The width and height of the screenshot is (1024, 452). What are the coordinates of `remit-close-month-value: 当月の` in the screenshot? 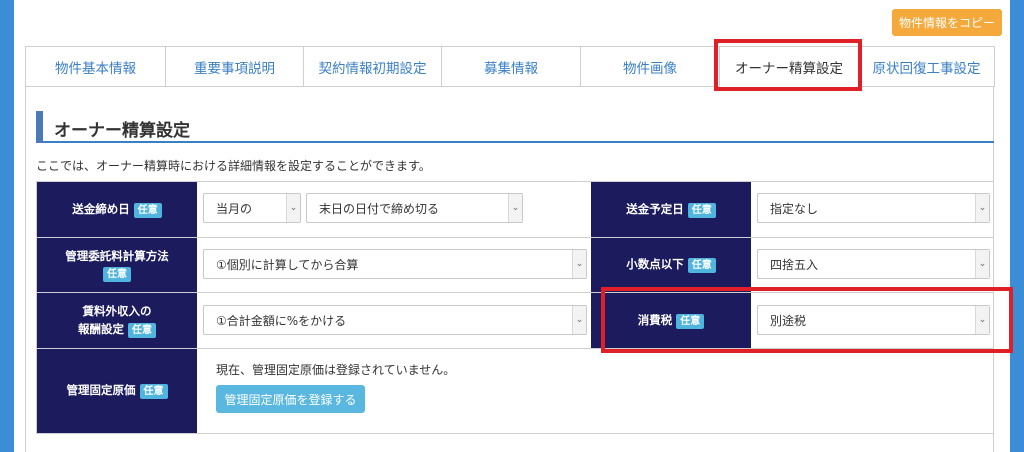 It's located at (234, 208).